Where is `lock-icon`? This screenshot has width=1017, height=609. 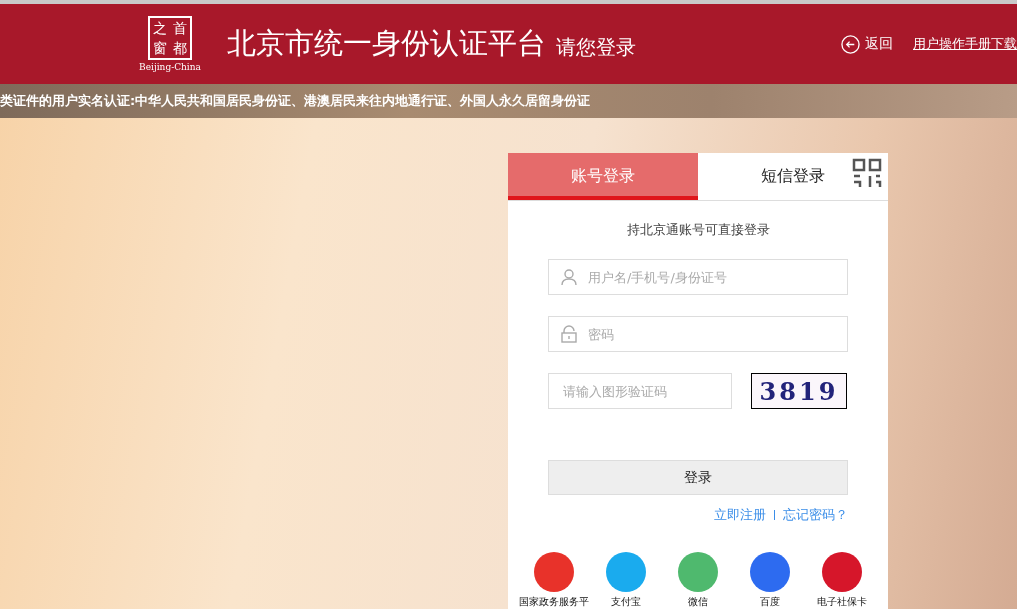 lock-icon is located at coordinates (569, 334).